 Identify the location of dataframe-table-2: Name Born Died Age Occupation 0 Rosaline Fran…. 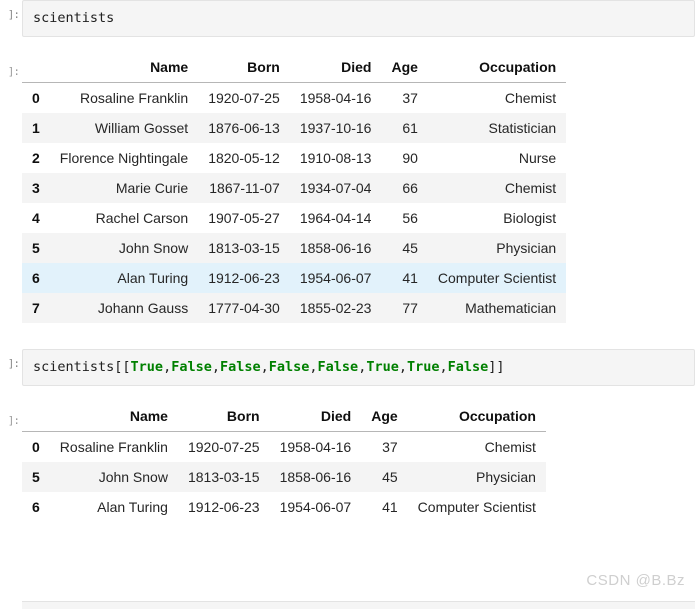
(284, 464).